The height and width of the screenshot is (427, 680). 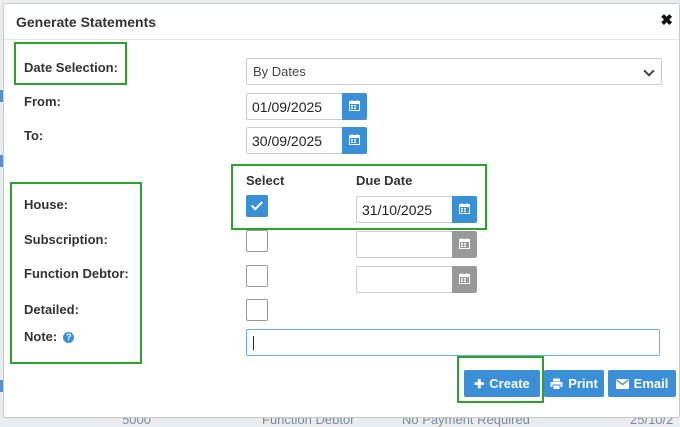 What do you see at coordinates (41, 336) in the screenshot?
I see `note-label: Note:` at bounding box center [41, 336].